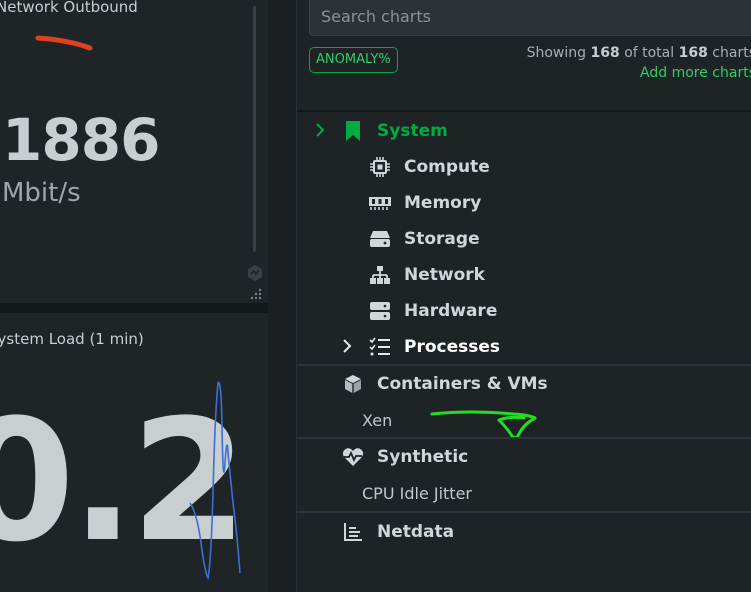 The height and width of the screenshot is (592, 751). Describe the element at coordinates (380, 347) in the screenshot. I see `checklist-icon` at that location.